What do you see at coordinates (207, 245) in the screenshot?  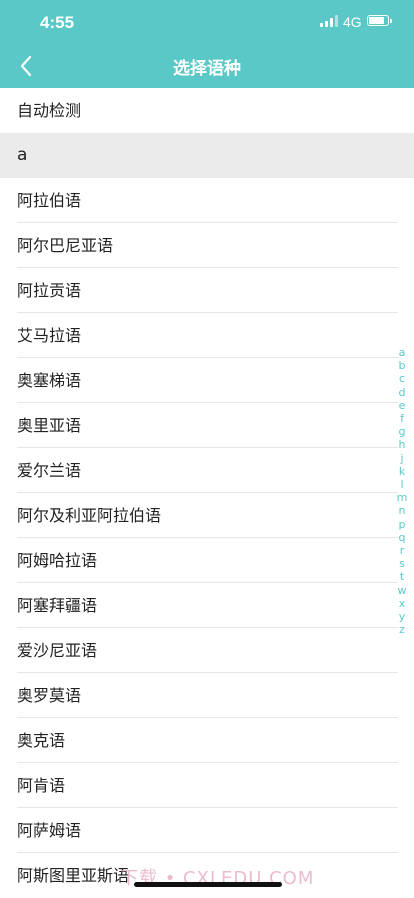 I see `language-item: 阿尔巴尼亚语` at bounding box center [207, 245].